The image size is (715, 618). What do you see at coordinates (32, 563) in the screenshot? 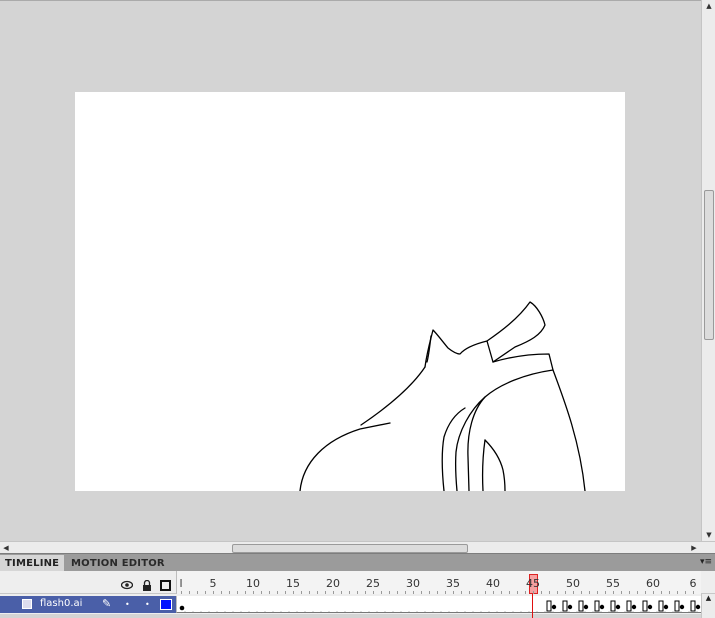
I see `tab-timeline: TIMELINE` at bounding box center [32, 563].